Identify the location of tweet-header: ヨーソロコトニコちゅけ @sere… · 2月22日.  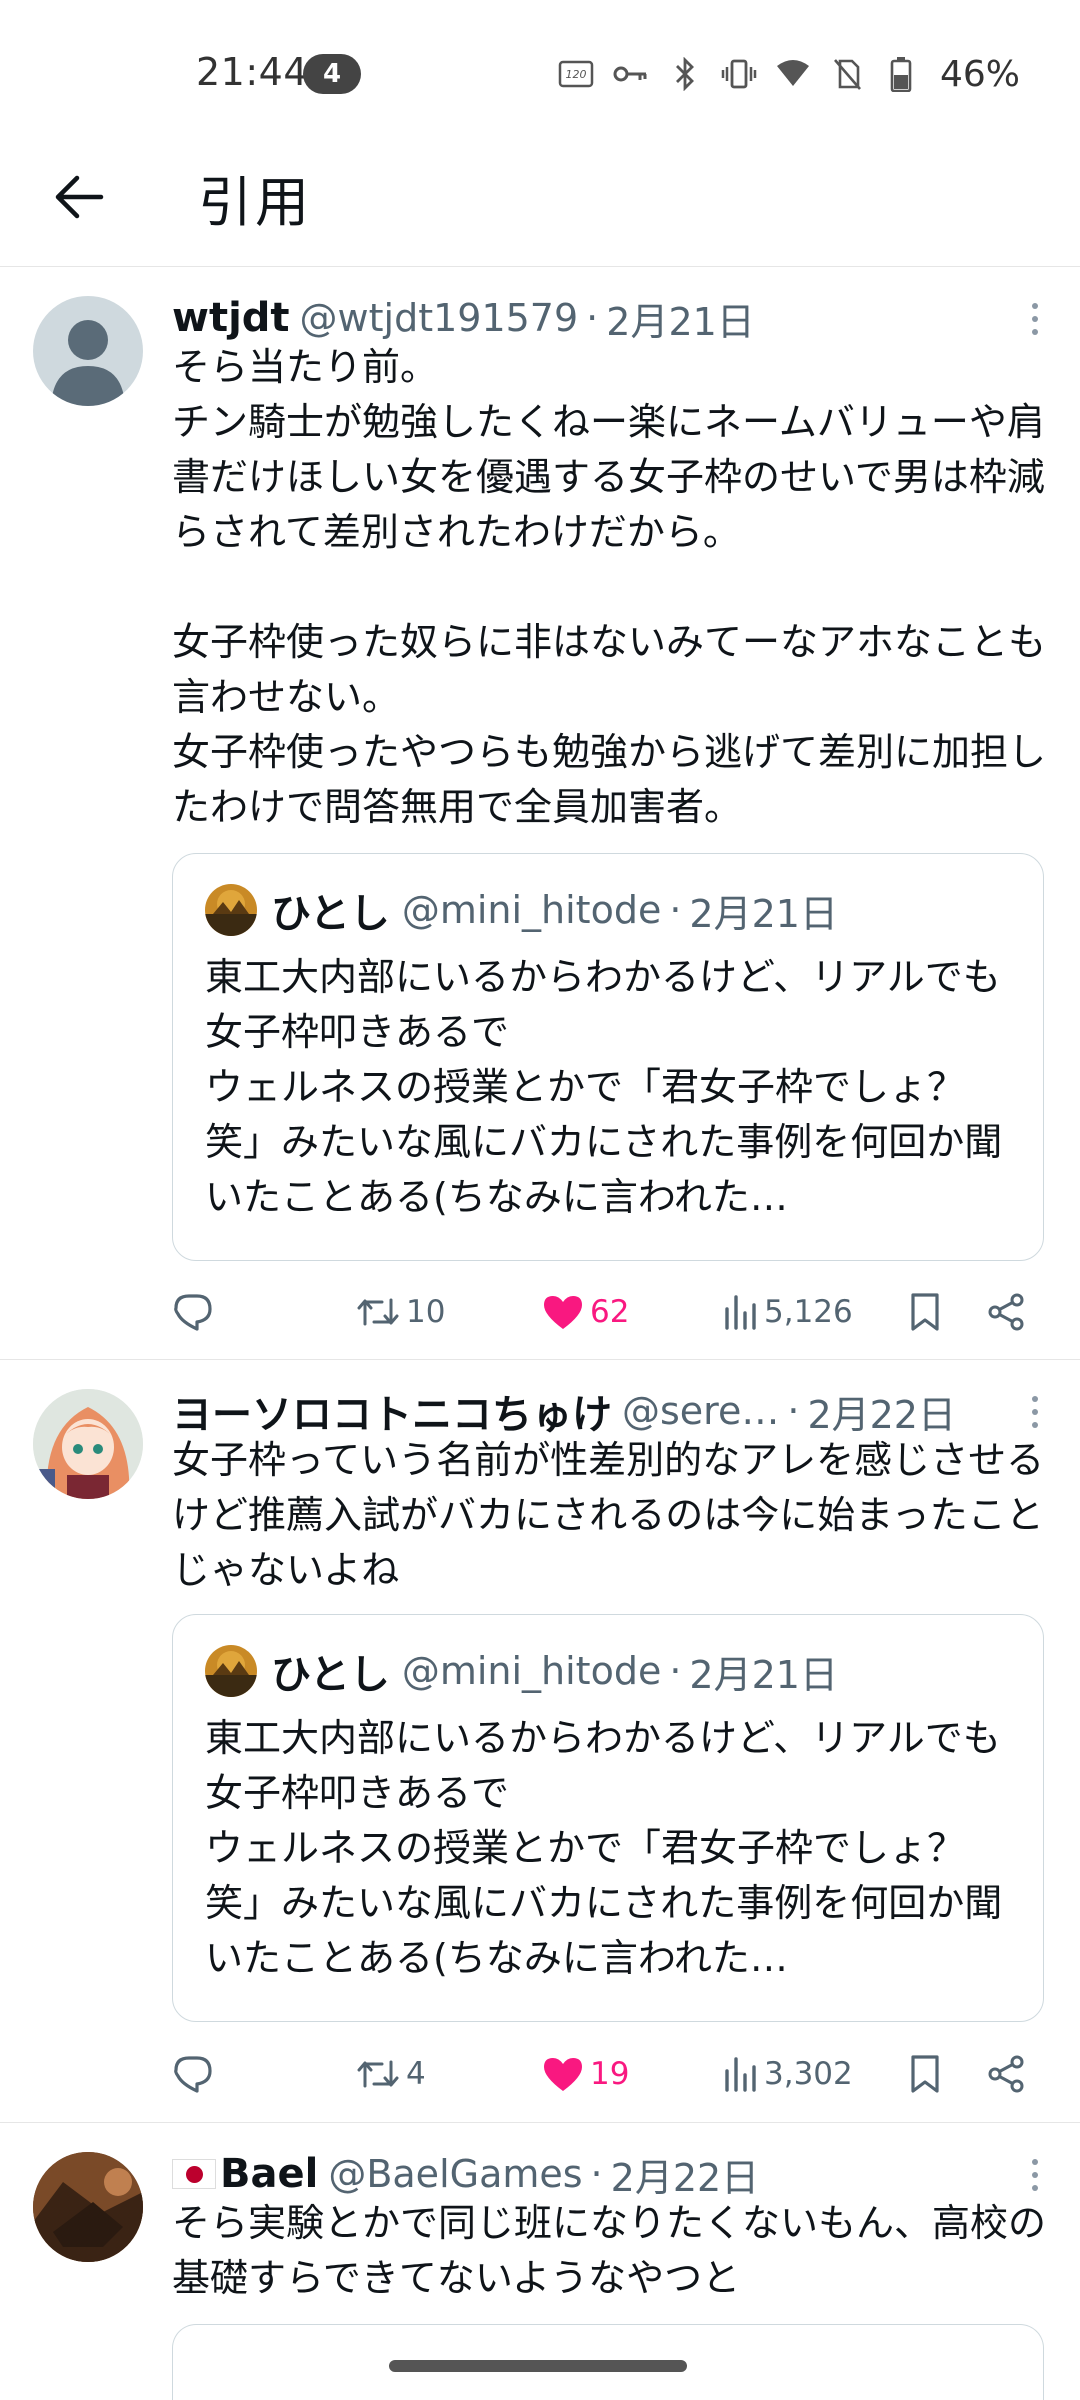
(611, 1411).